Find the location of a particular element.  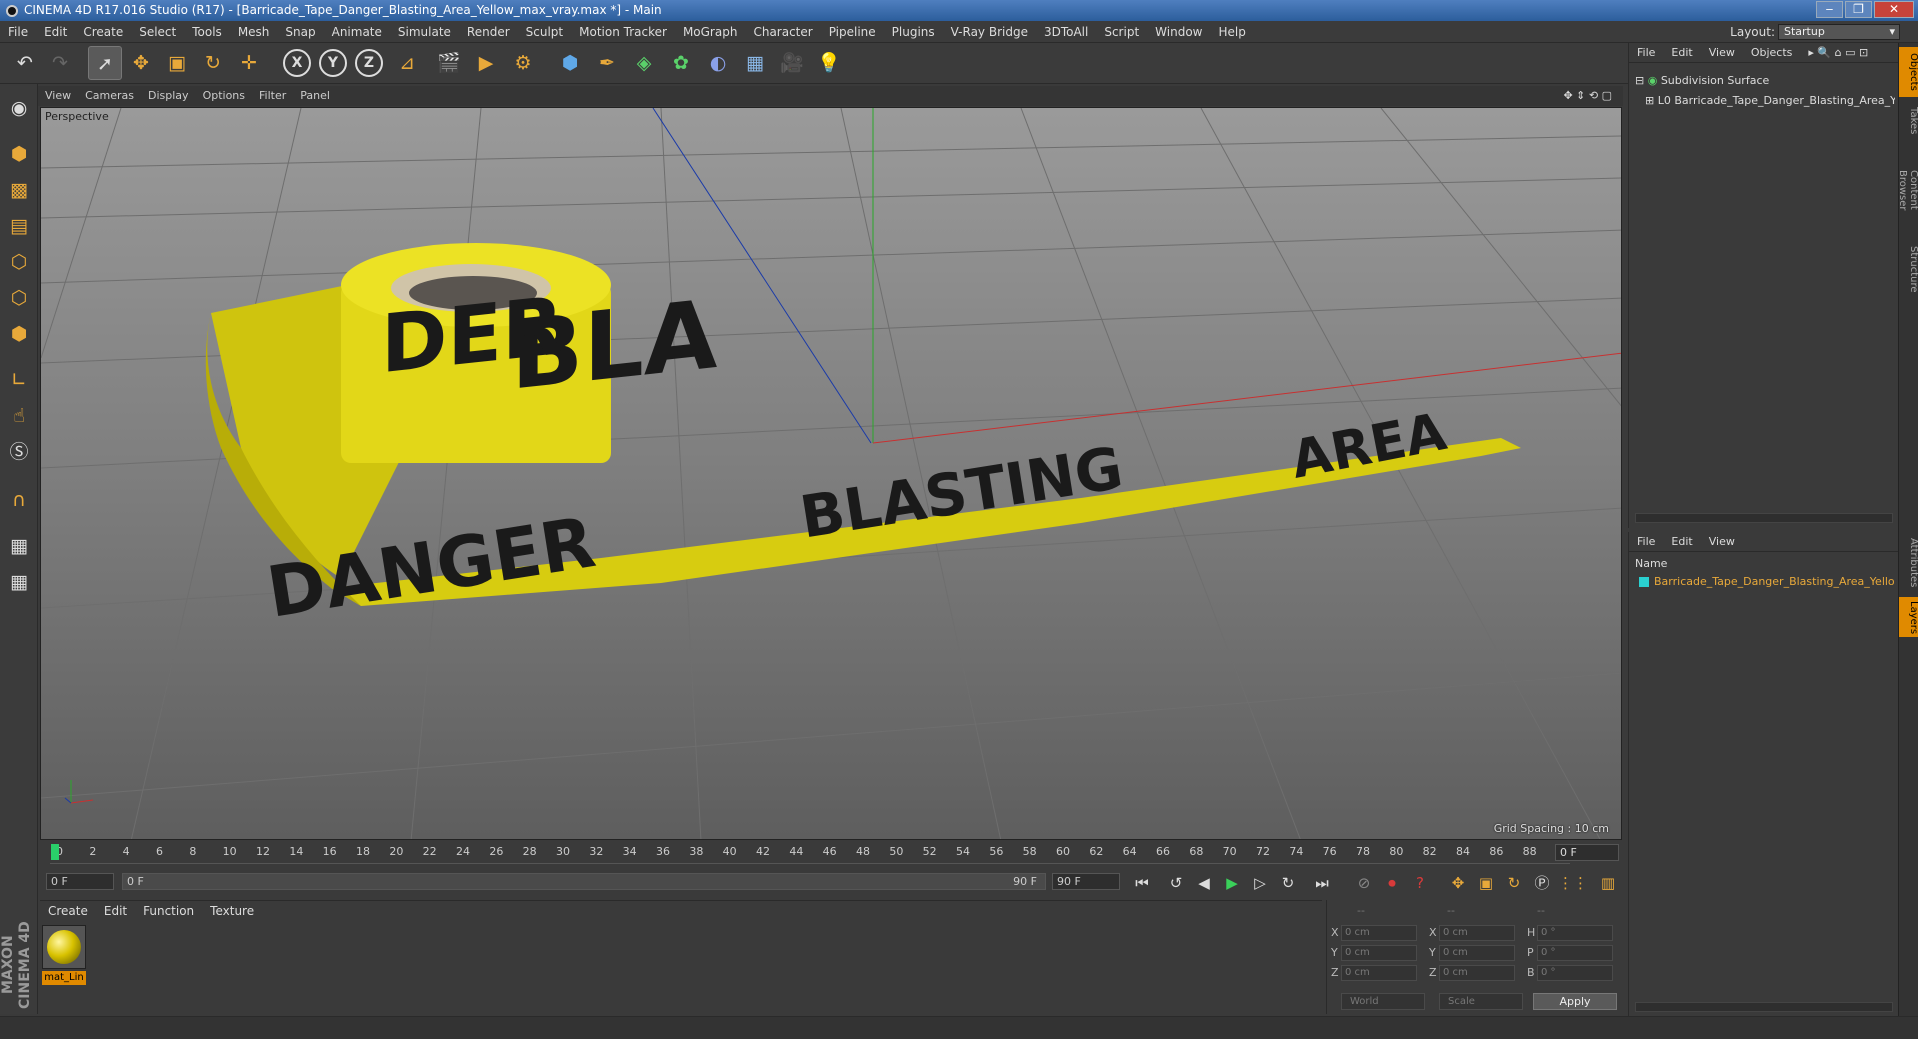

floor-icon: ▦ is located at coordinates (755, 63).